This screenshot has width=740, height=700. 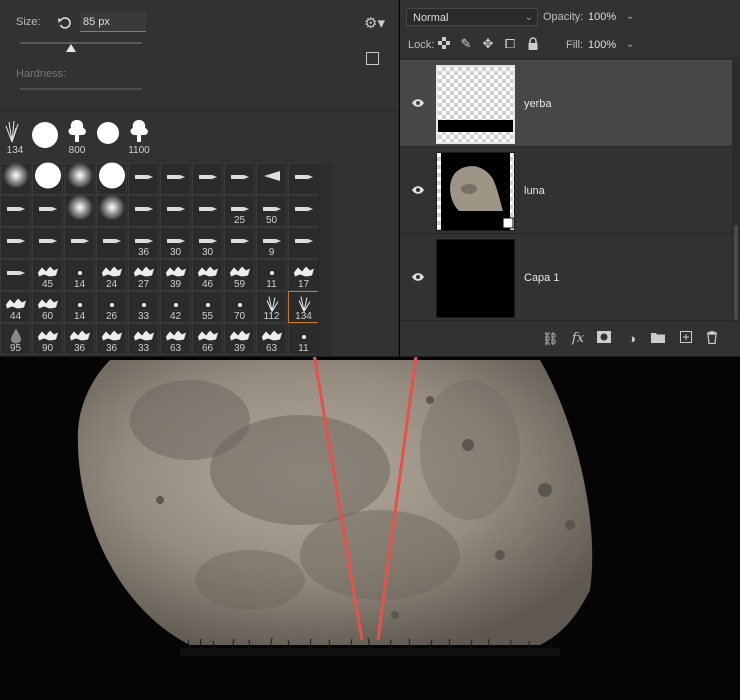 I want to click on brush-preset: 90, so click(x=47, y=339).